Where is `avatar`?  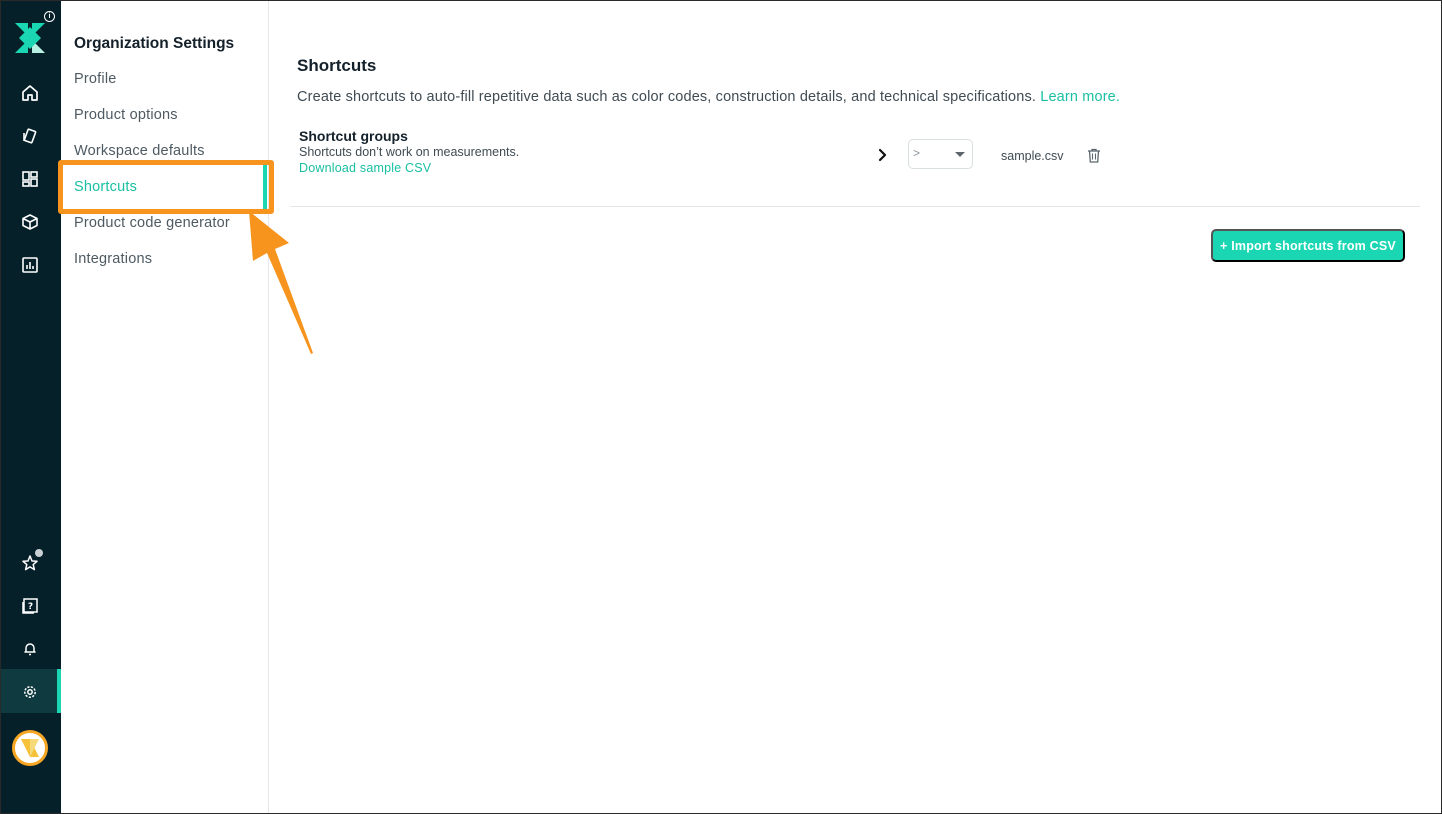 avatar is located at coordinates (30, 748).